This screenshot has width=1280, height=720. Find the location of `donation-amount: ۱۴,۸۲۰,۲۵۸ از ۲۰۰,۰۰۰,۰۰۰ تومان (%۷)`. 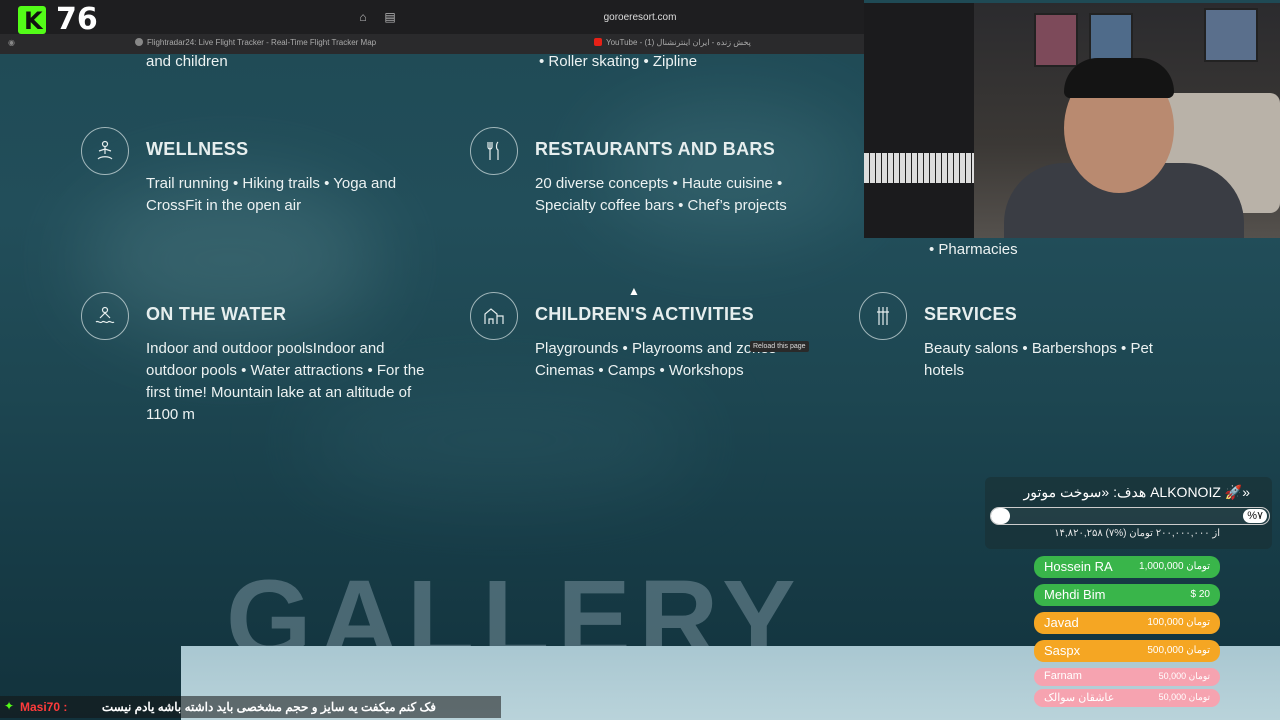

donation-amount: ۱۴,۸۲۰,۲۵۸ از ۲۰۰,۰۰۰,۰۰۰ تومان (%۷) is located at coordinates (1137, 533).